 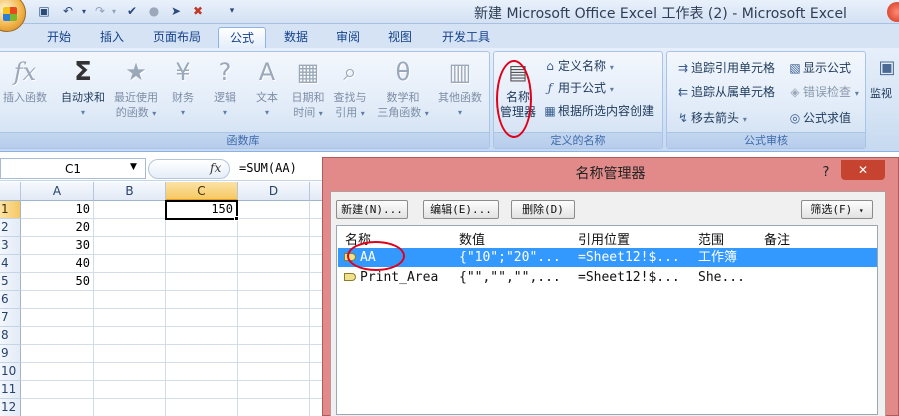 I want to click on cell-a3: 30, so click(x=57, y=246).